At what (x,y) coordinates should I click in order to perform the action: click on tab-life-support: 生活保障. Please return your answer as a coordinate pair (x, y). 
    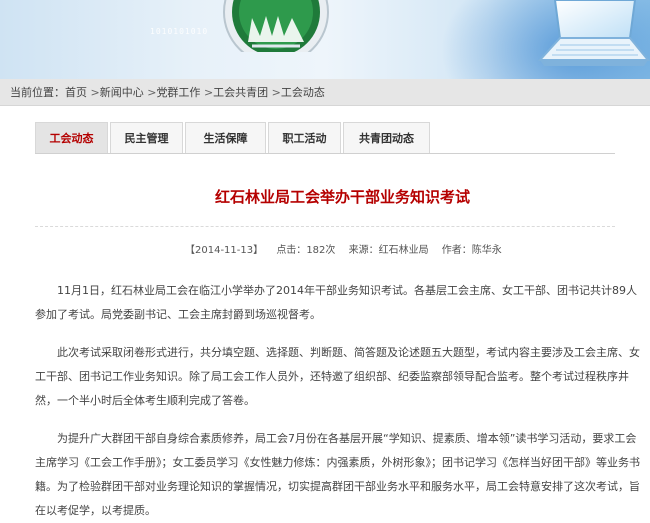
    Looking at the image, I should click on (225, 137).